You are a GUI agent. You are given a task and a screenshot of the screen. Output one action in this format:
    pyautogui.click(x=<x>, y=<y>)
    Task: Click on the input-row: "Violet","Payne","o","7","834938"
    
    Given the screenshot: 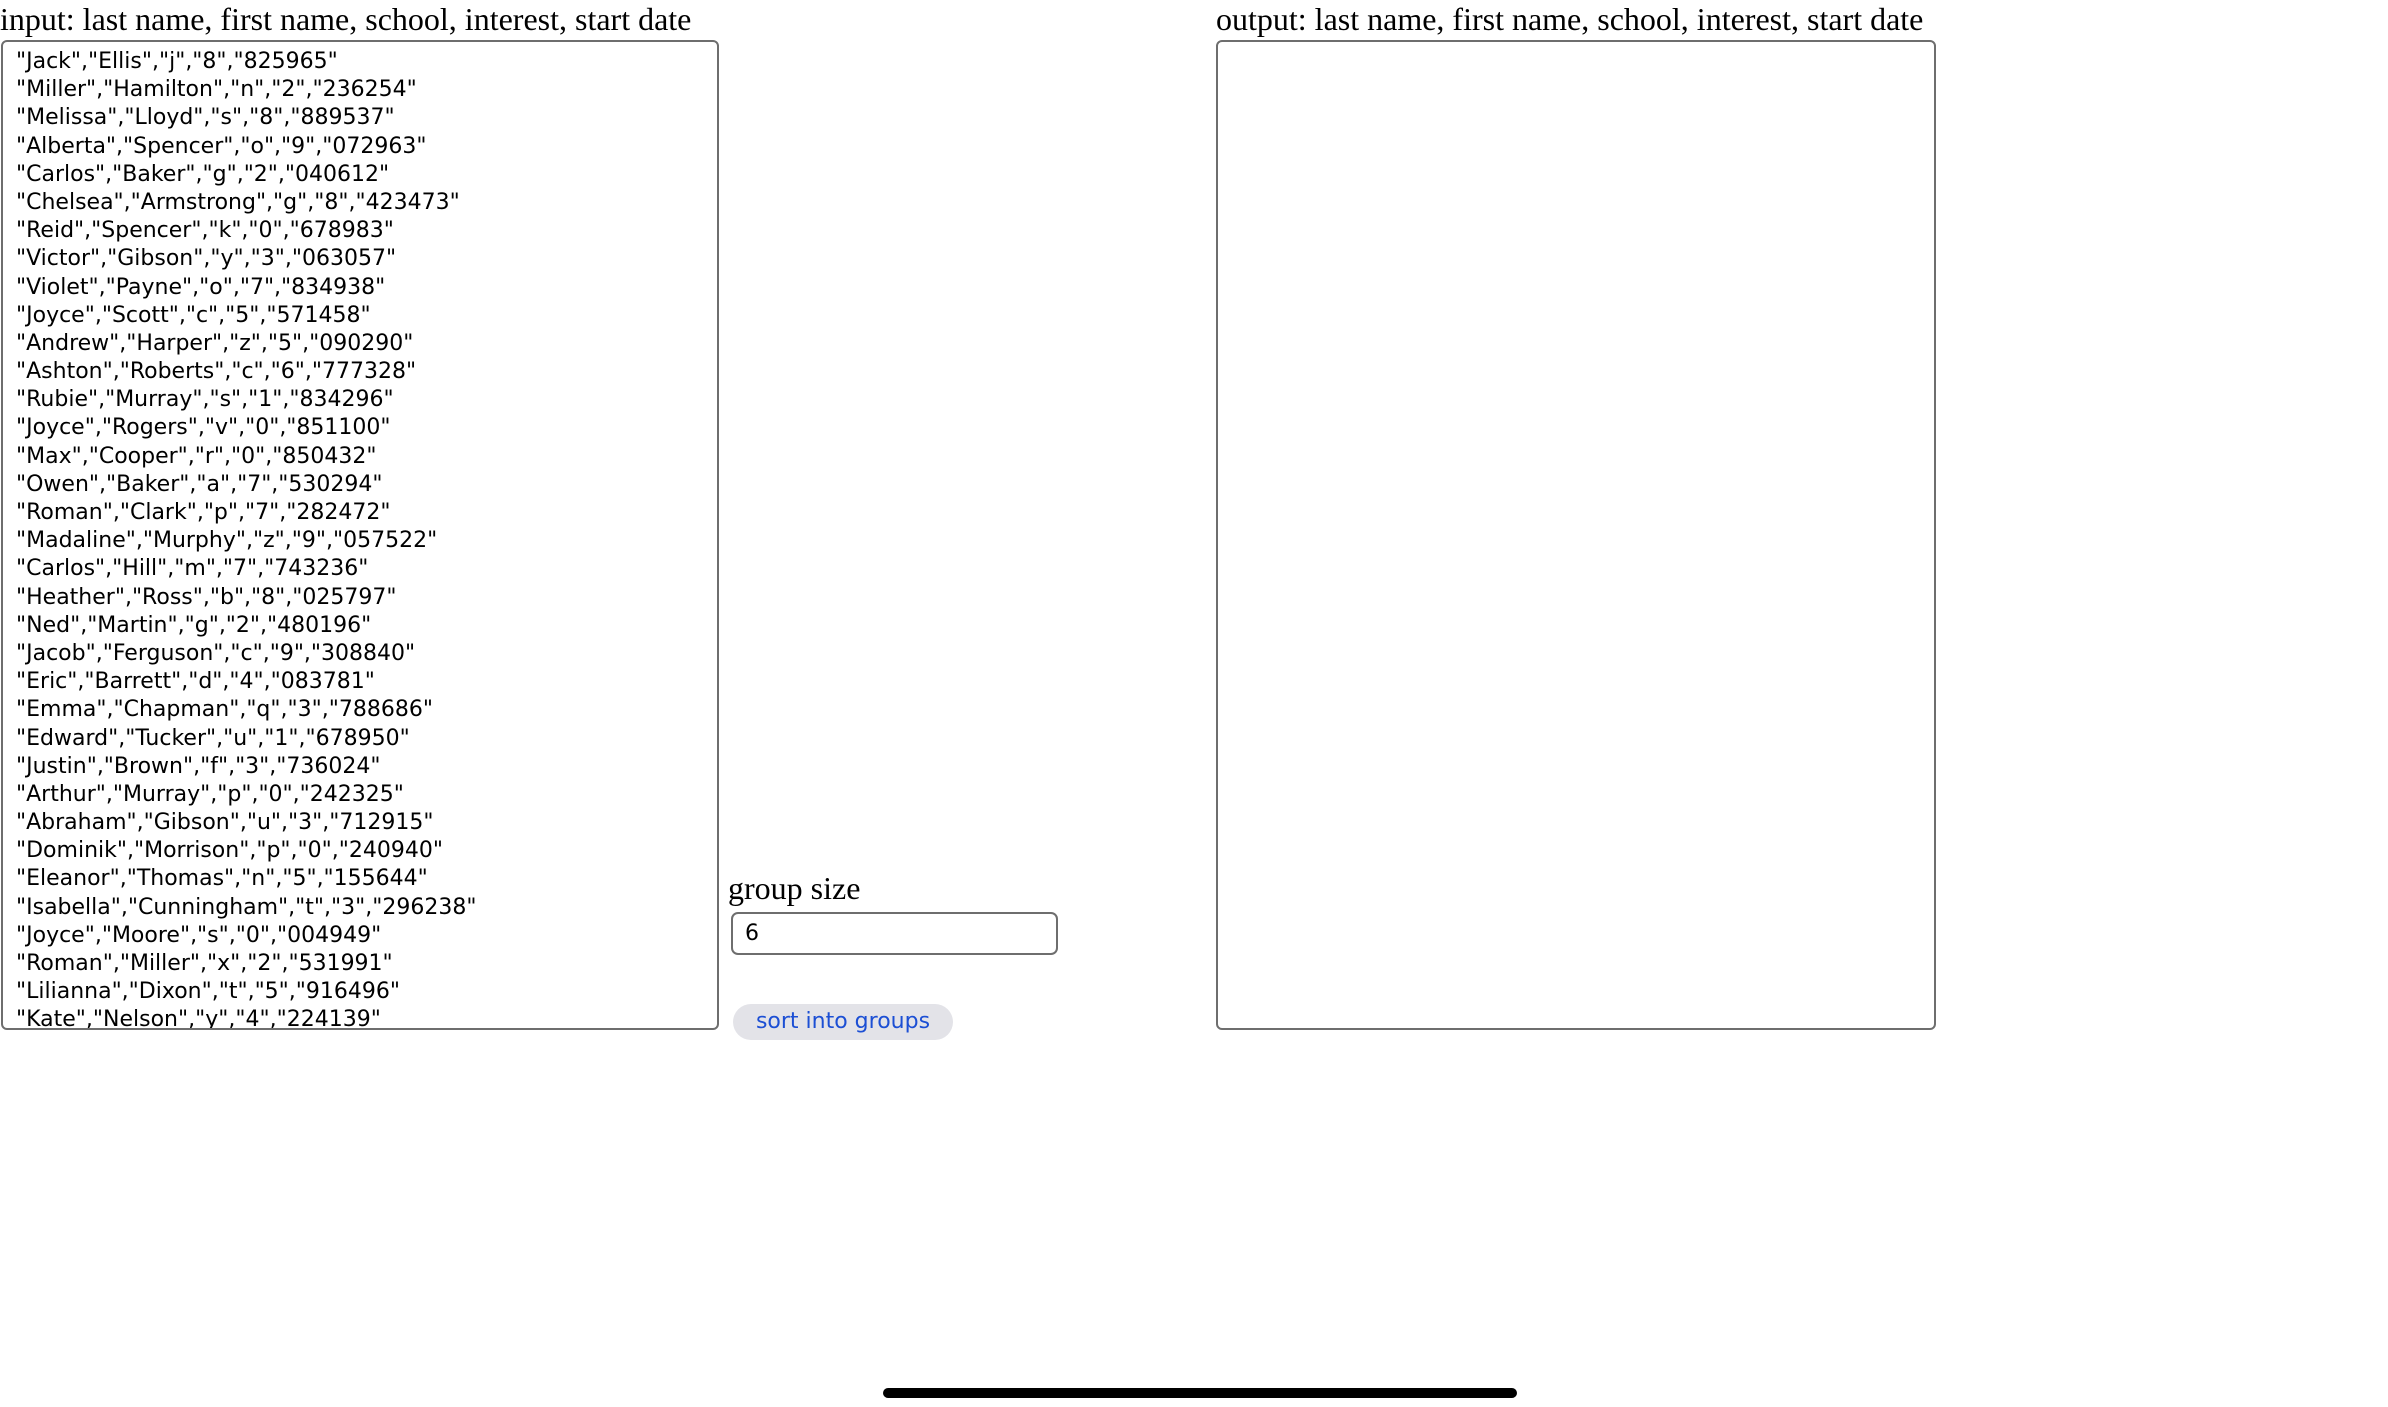 What is the action you would take?
    pyautogui.click(x=201, y=287)
    